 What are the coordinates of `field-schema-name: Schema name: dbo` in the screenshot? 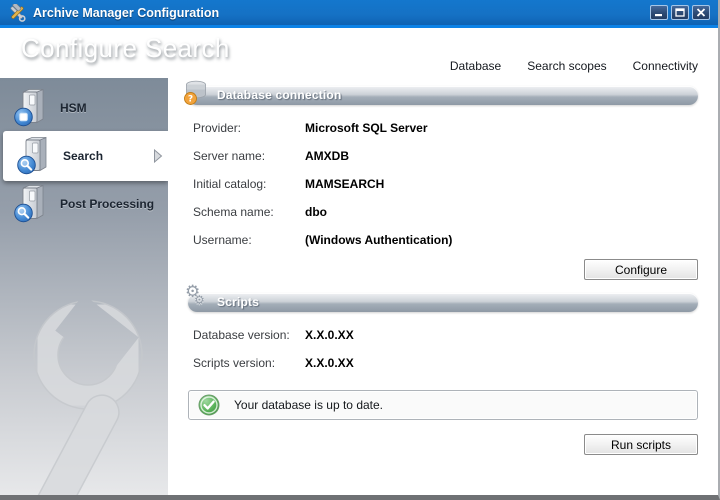 It's located at (260, 212).